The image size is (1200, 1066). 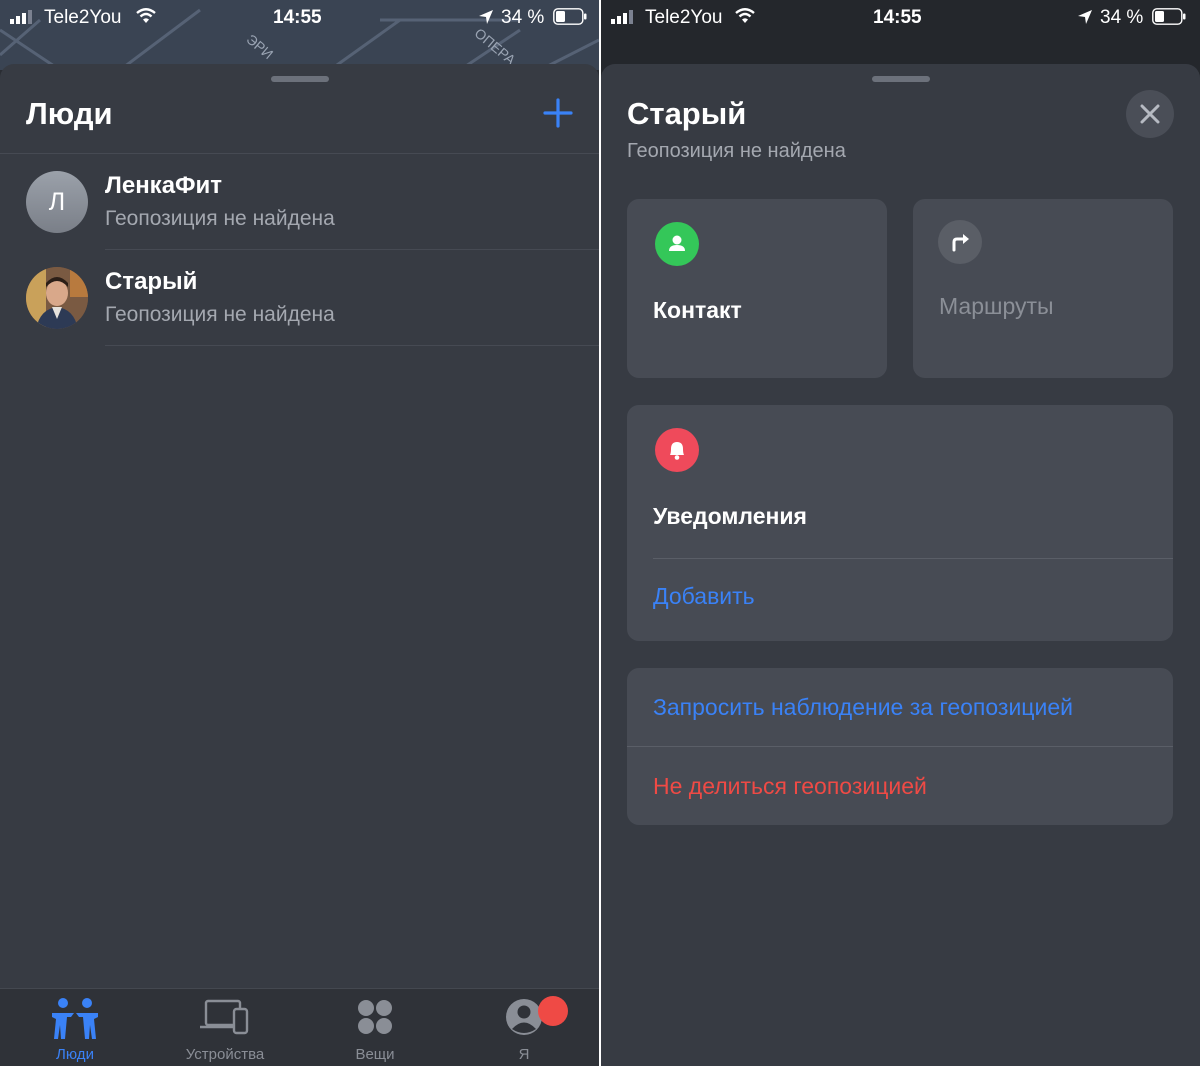 What do you see at coordinates (75, 1018) in the screenshot?
I see `people-icon` at bounding box center [75, 1018].